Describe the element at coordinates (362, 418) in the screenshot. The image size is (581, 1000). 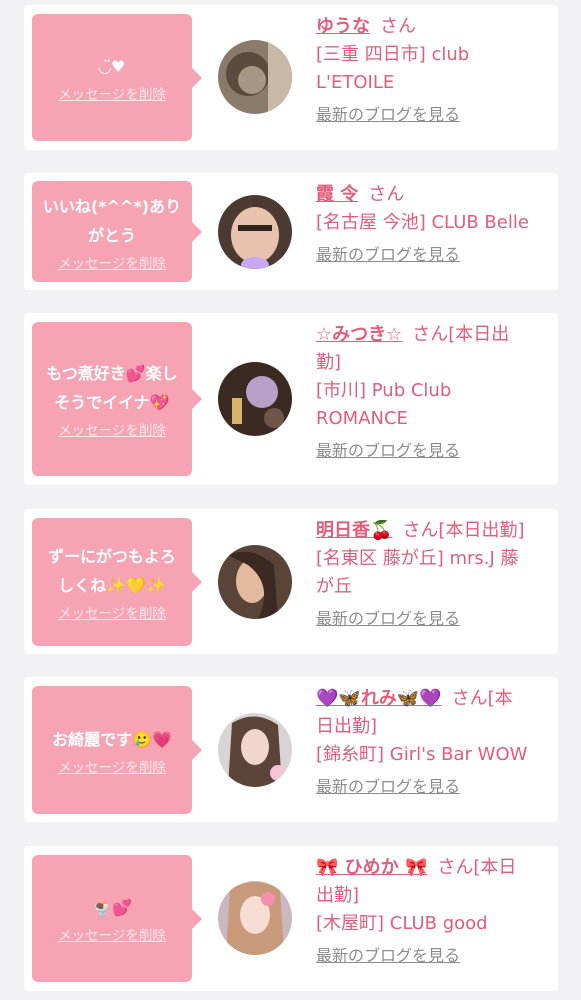
I see `shop-name: ROMANCE` at that location.